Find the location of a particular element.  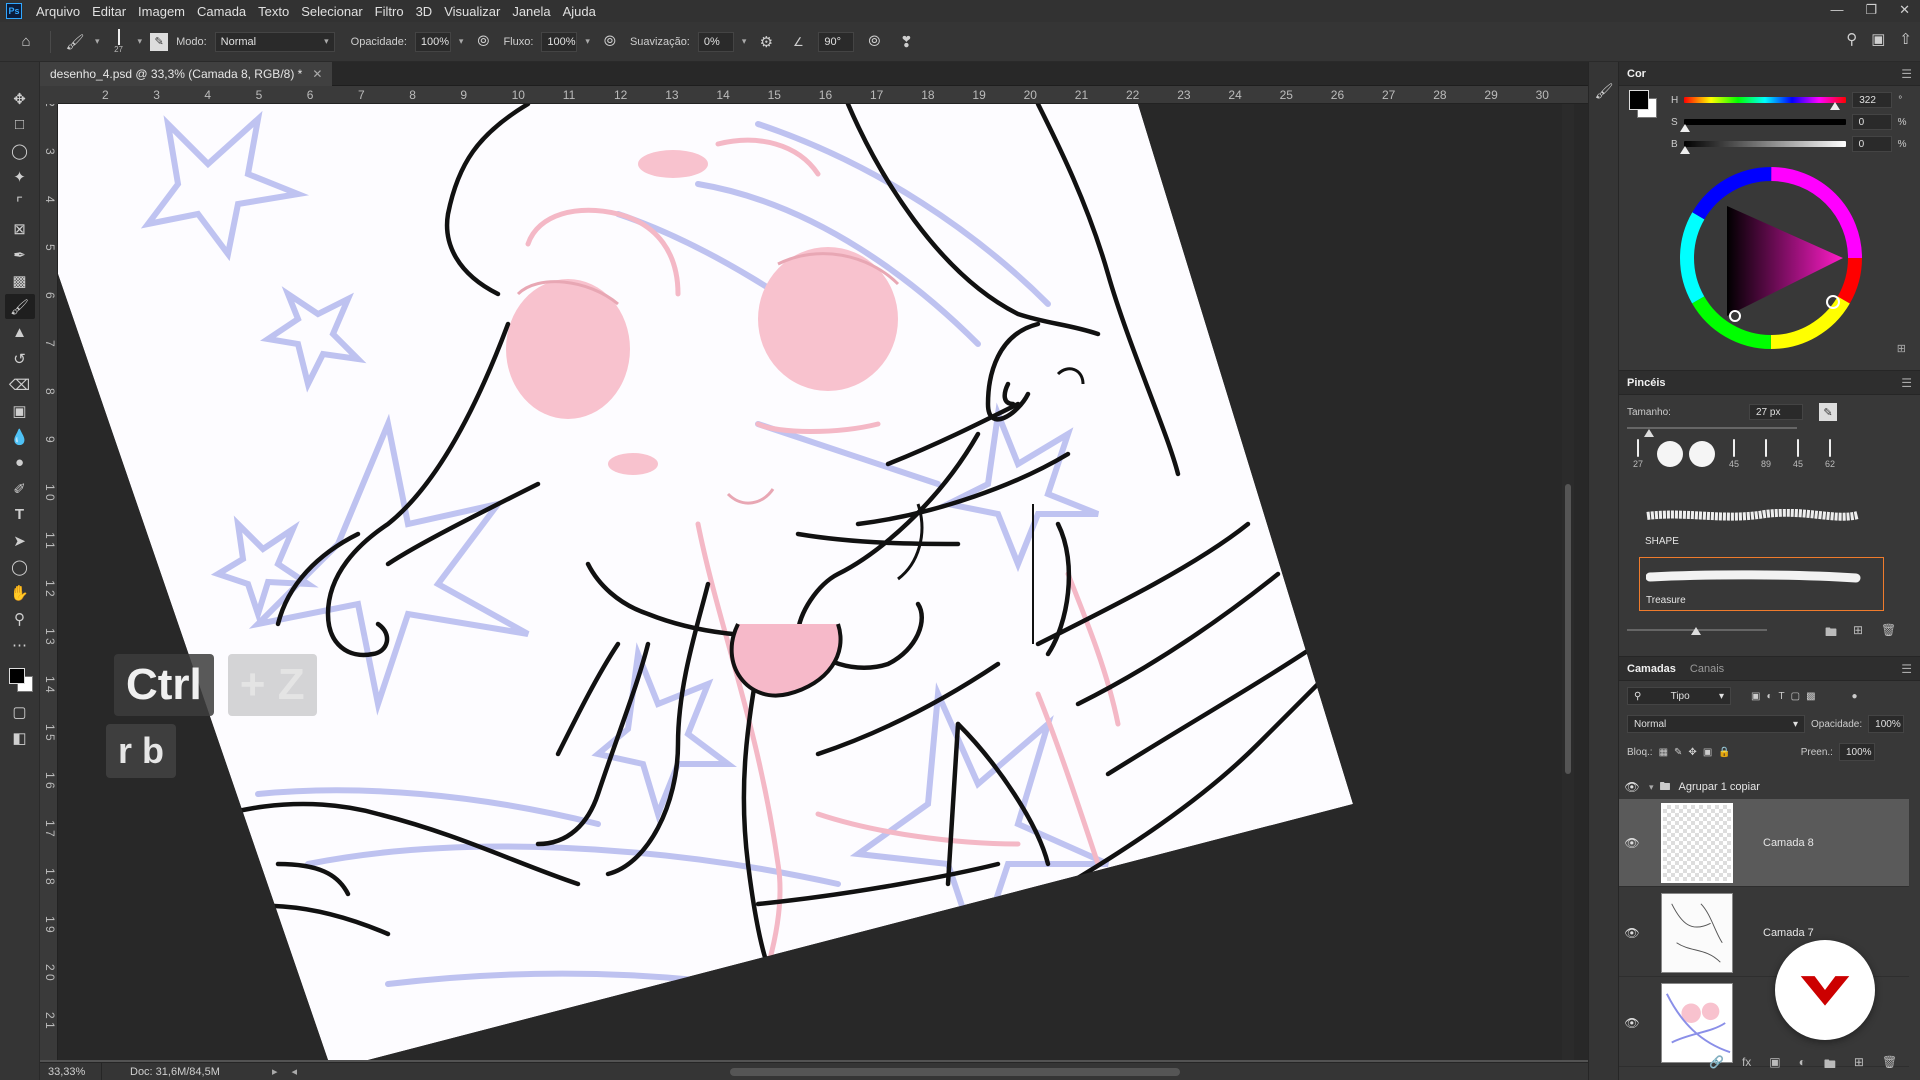

minimize-icon: — is located at coordinates (1836, 10).